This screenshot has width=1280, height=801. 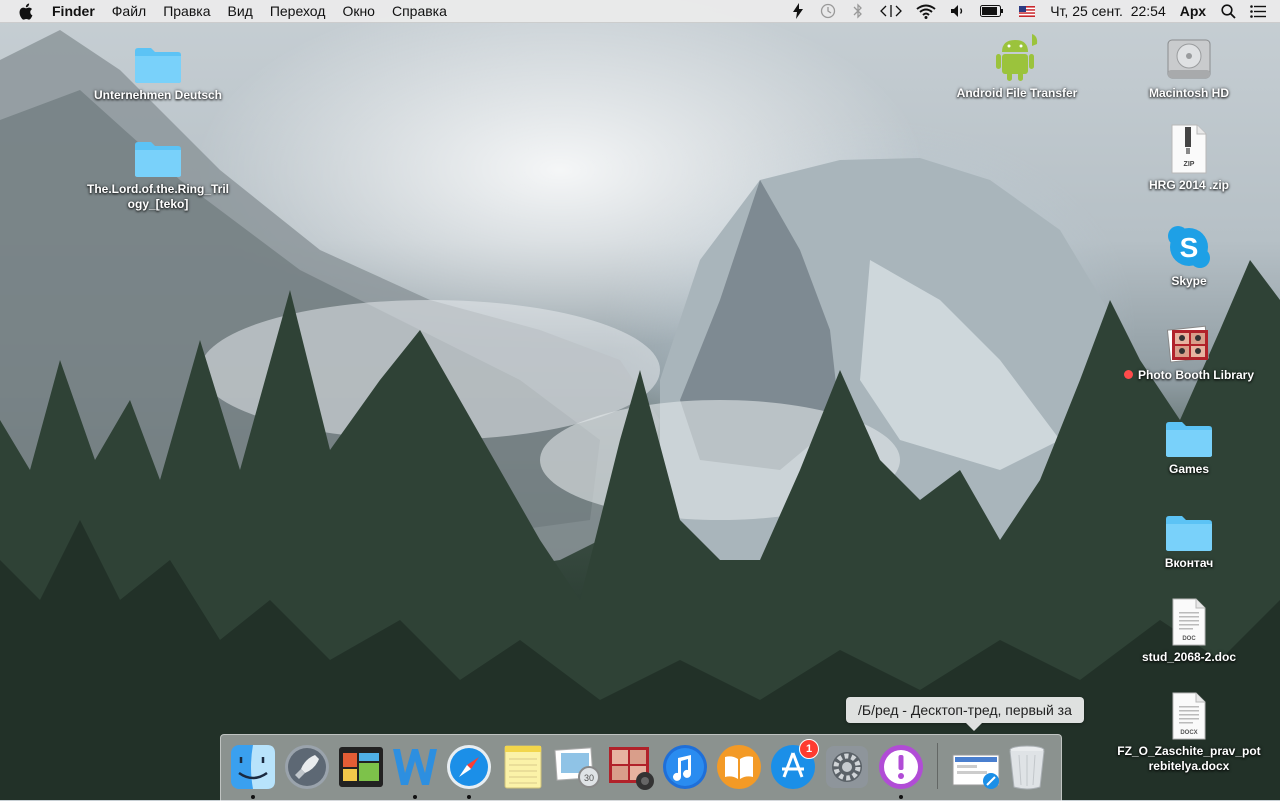 I want to click on desktop-icon-label: Macintosh HD, so click(x=1188, y=93).